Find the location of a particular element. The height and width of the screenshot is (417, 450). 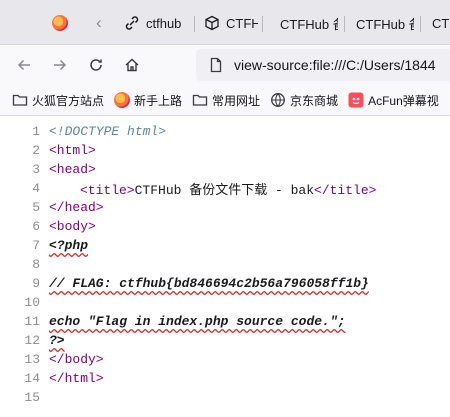

head-tag: <head> is located at coordinates (72, 169).